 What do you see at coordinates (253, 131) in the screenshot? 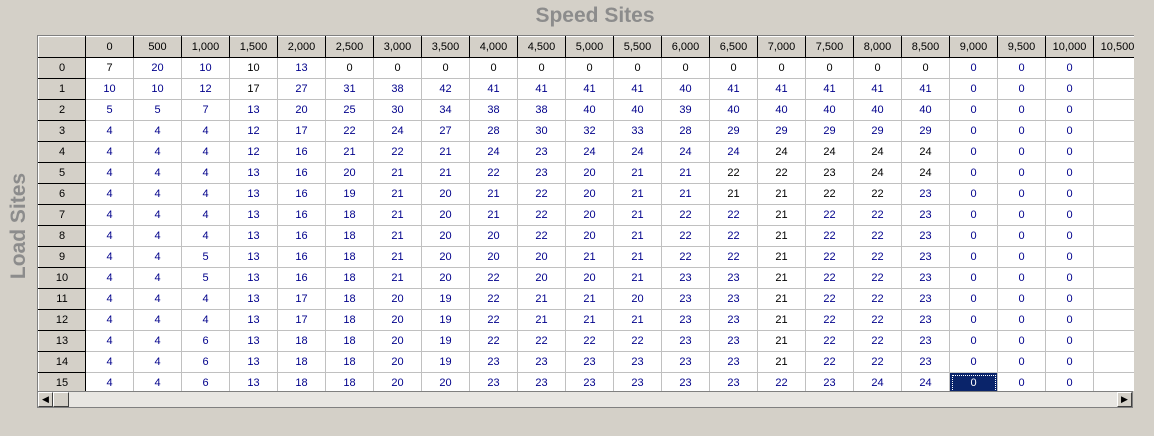
I see `grid-cell: 12` at bounding box center [253, 131].